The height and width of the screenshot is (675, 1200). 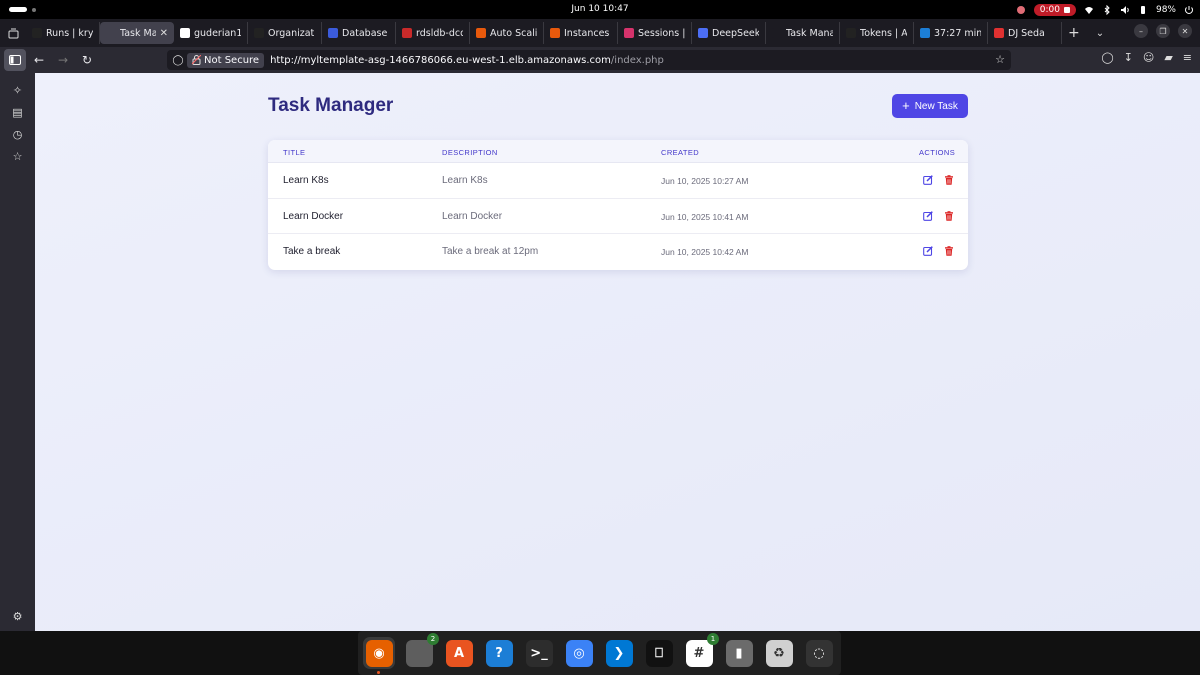 What do you see at coordinates (618, 151) in the screenshot?
I see `table-header: TITLE DESCRIPTION CREATED ACTIONS` at bounding box center [618, 151].